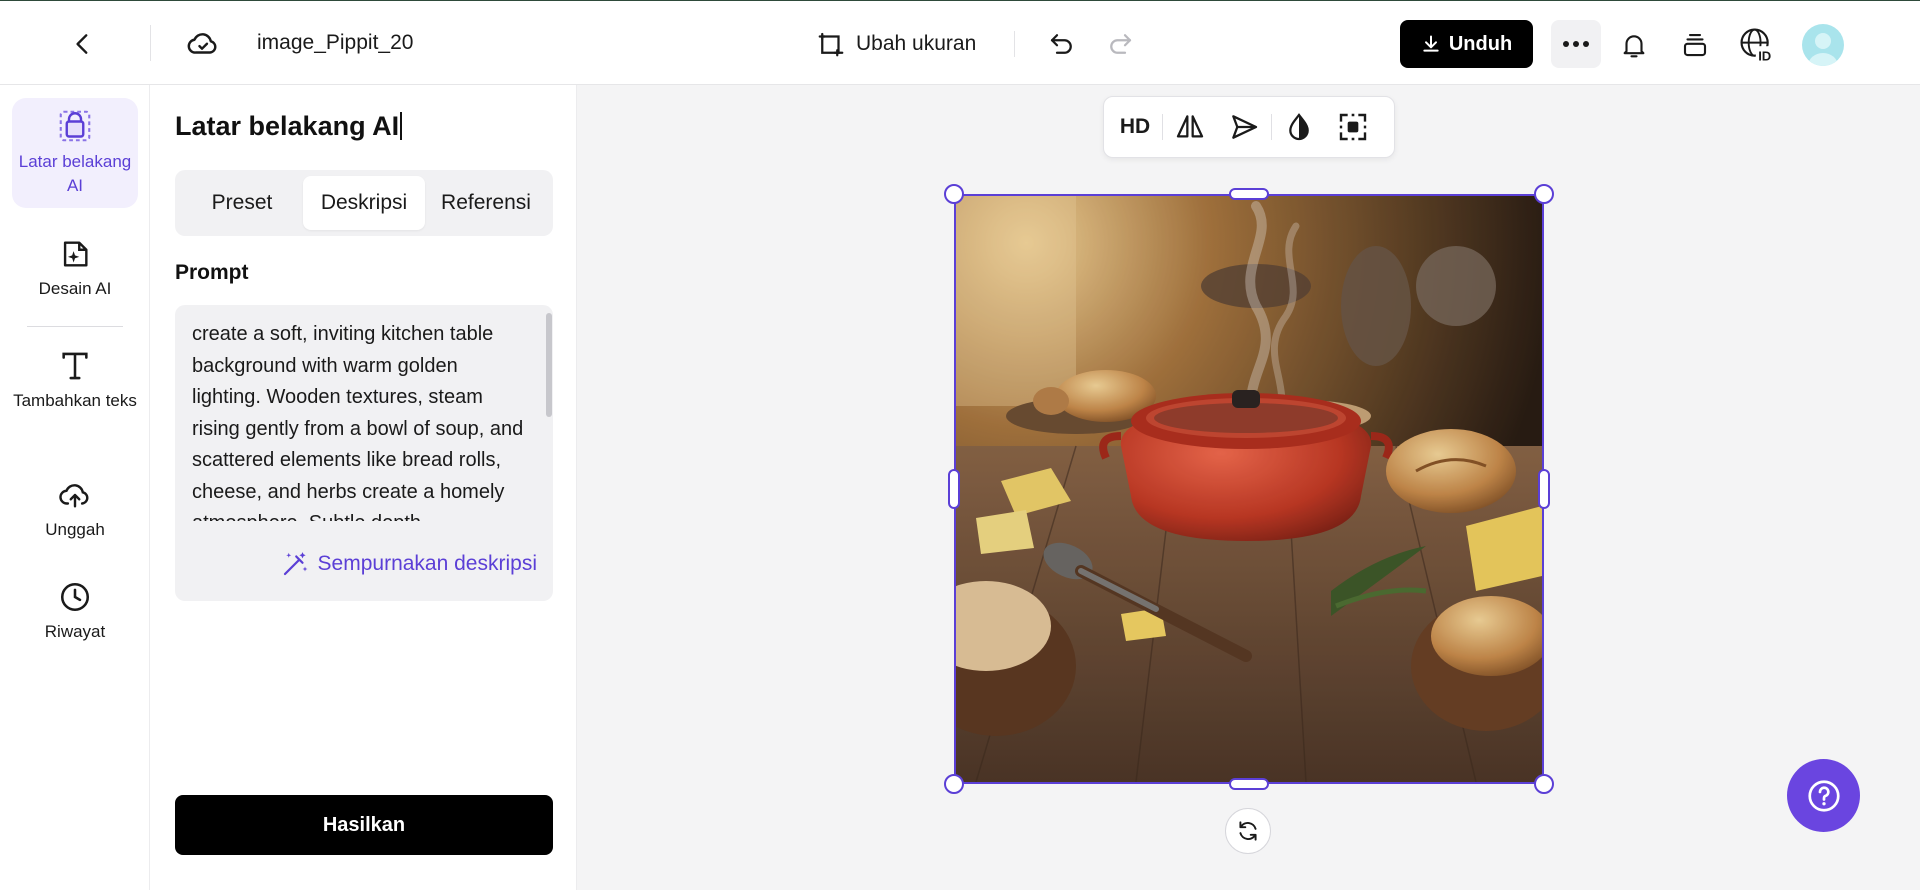 The image size is (1920, 890). What do you see at coordinates (75, 529) in the screenshot?
I see `sidebar-item-label: Unggah` at bounding box center [75, 529].